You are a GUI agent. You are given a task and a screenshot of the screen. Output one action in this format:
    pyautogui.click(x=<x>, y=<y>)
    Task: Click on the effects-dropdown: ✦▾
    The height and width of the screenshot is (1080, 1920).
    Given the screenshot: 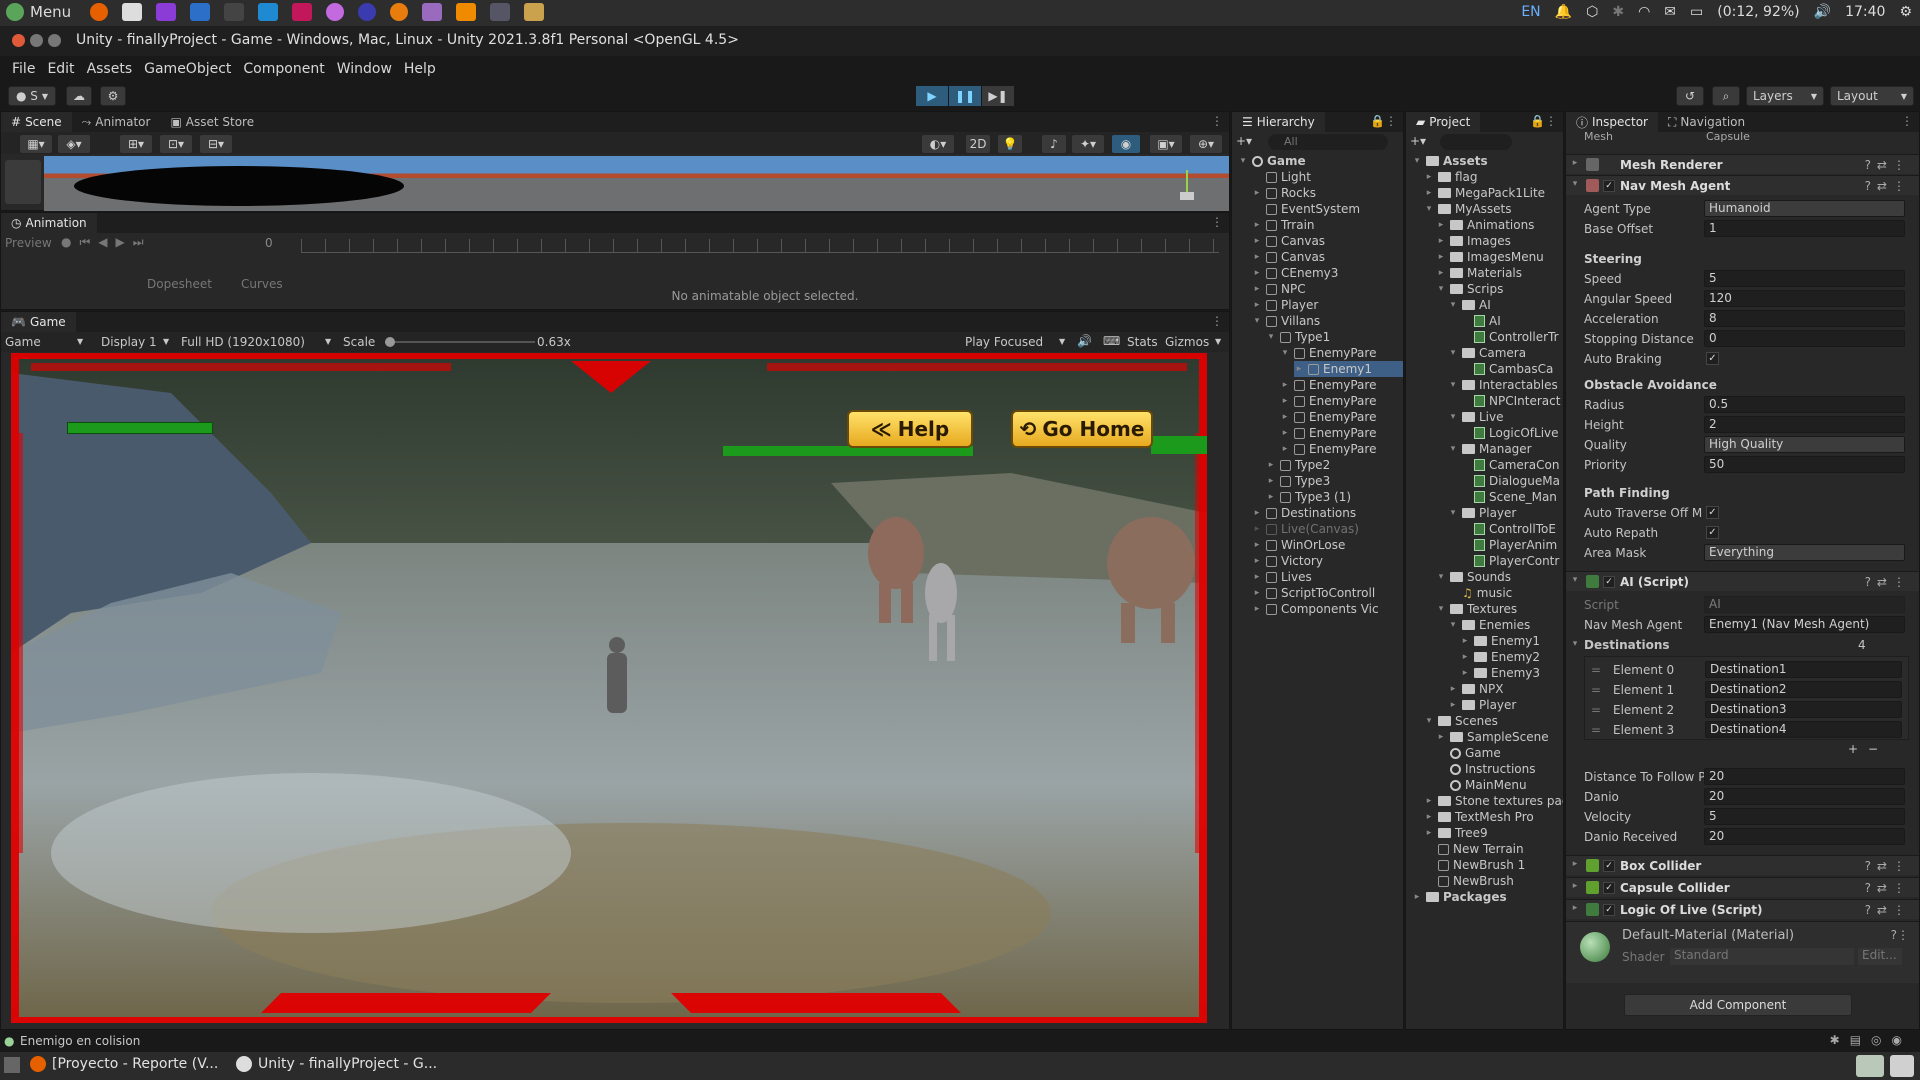 What is the action you would take?
    pyautogui.click(x=1088, y=144)
    